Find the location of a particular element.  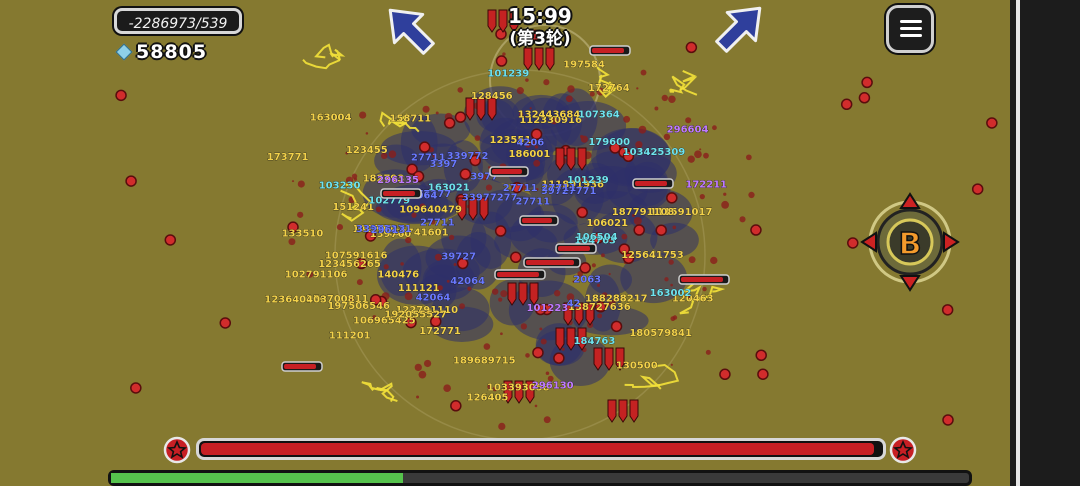

menu-button is located at coordinates (910, 29).